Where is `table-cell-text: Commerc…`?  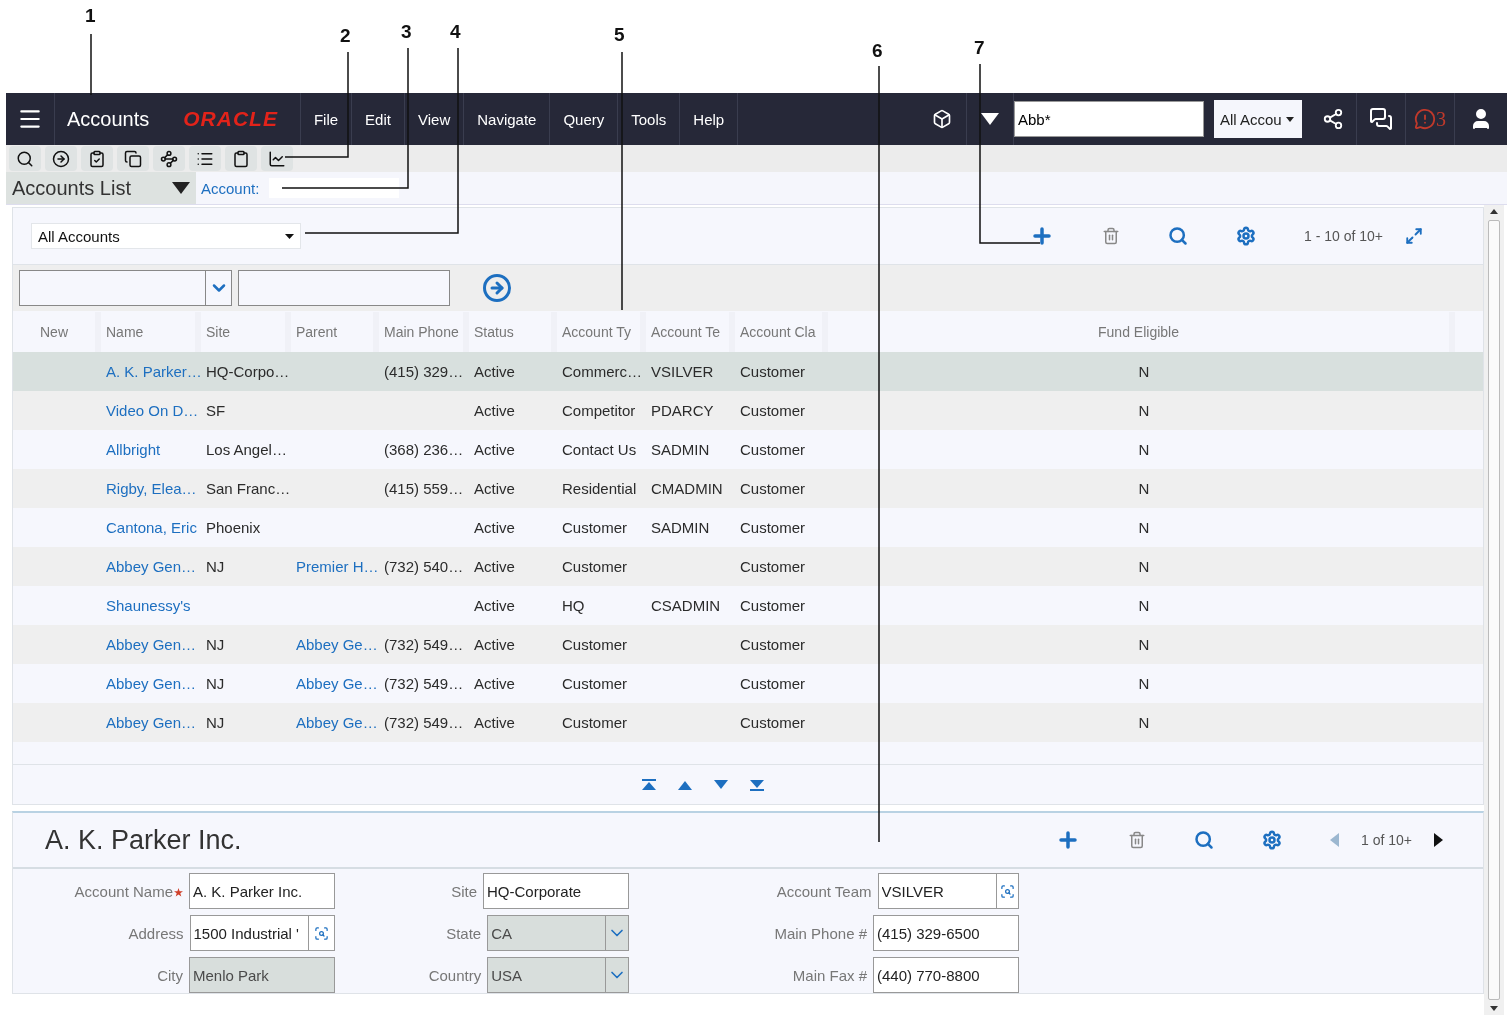
table-cell-text: Commerc… is located at coordinates (602, 371).